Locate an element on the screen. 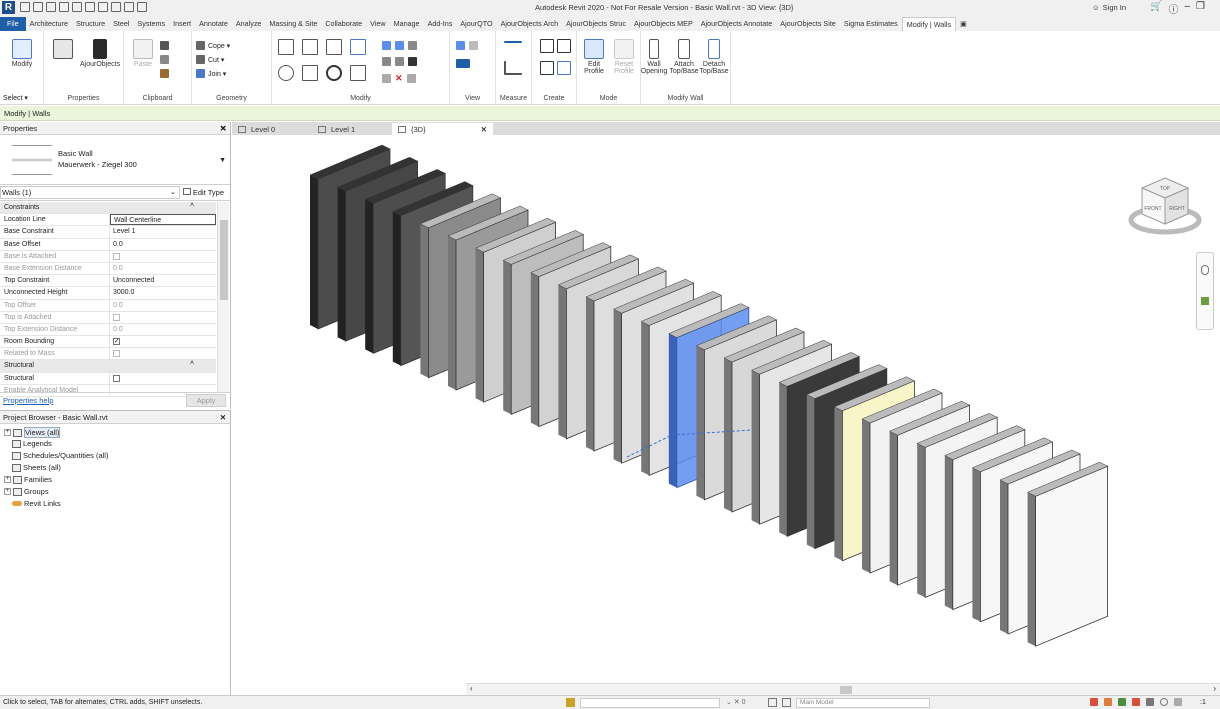 The image size is (1220, 709). select-dropdown: Select ▾ is located at coordinates (15, 98).